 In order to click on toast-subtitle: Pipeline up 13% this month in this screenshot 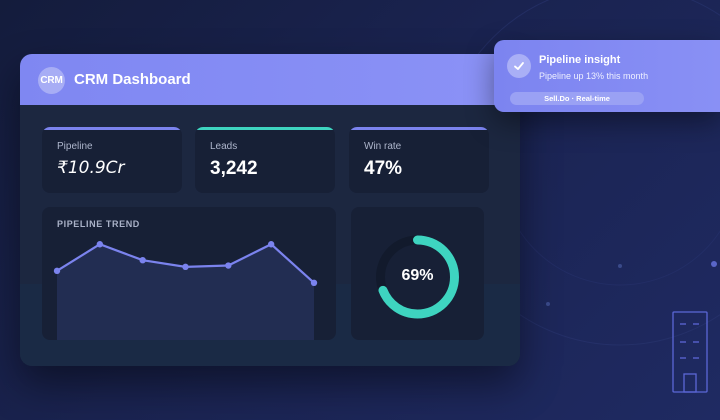, I will do `click(594, 76)`.